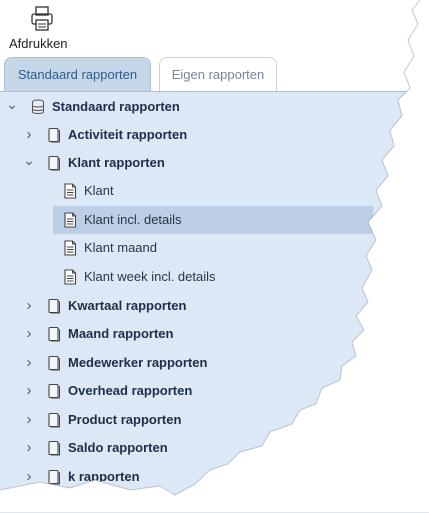 The height and width of the screenshot is (513, 429). Describe the element at coordinates (120, 247) in the screenshot. I see `tree-item-label: Klant maand` at that location.